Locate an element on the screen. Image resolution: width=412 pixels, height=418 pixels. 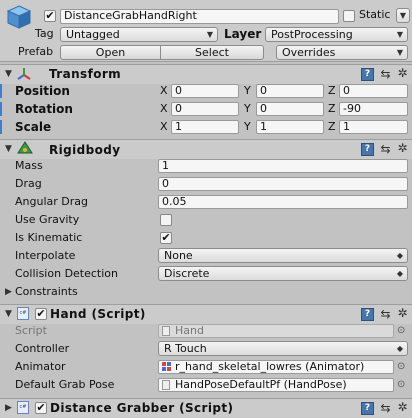
position-x-label: X is located at coordinates (164, 90).